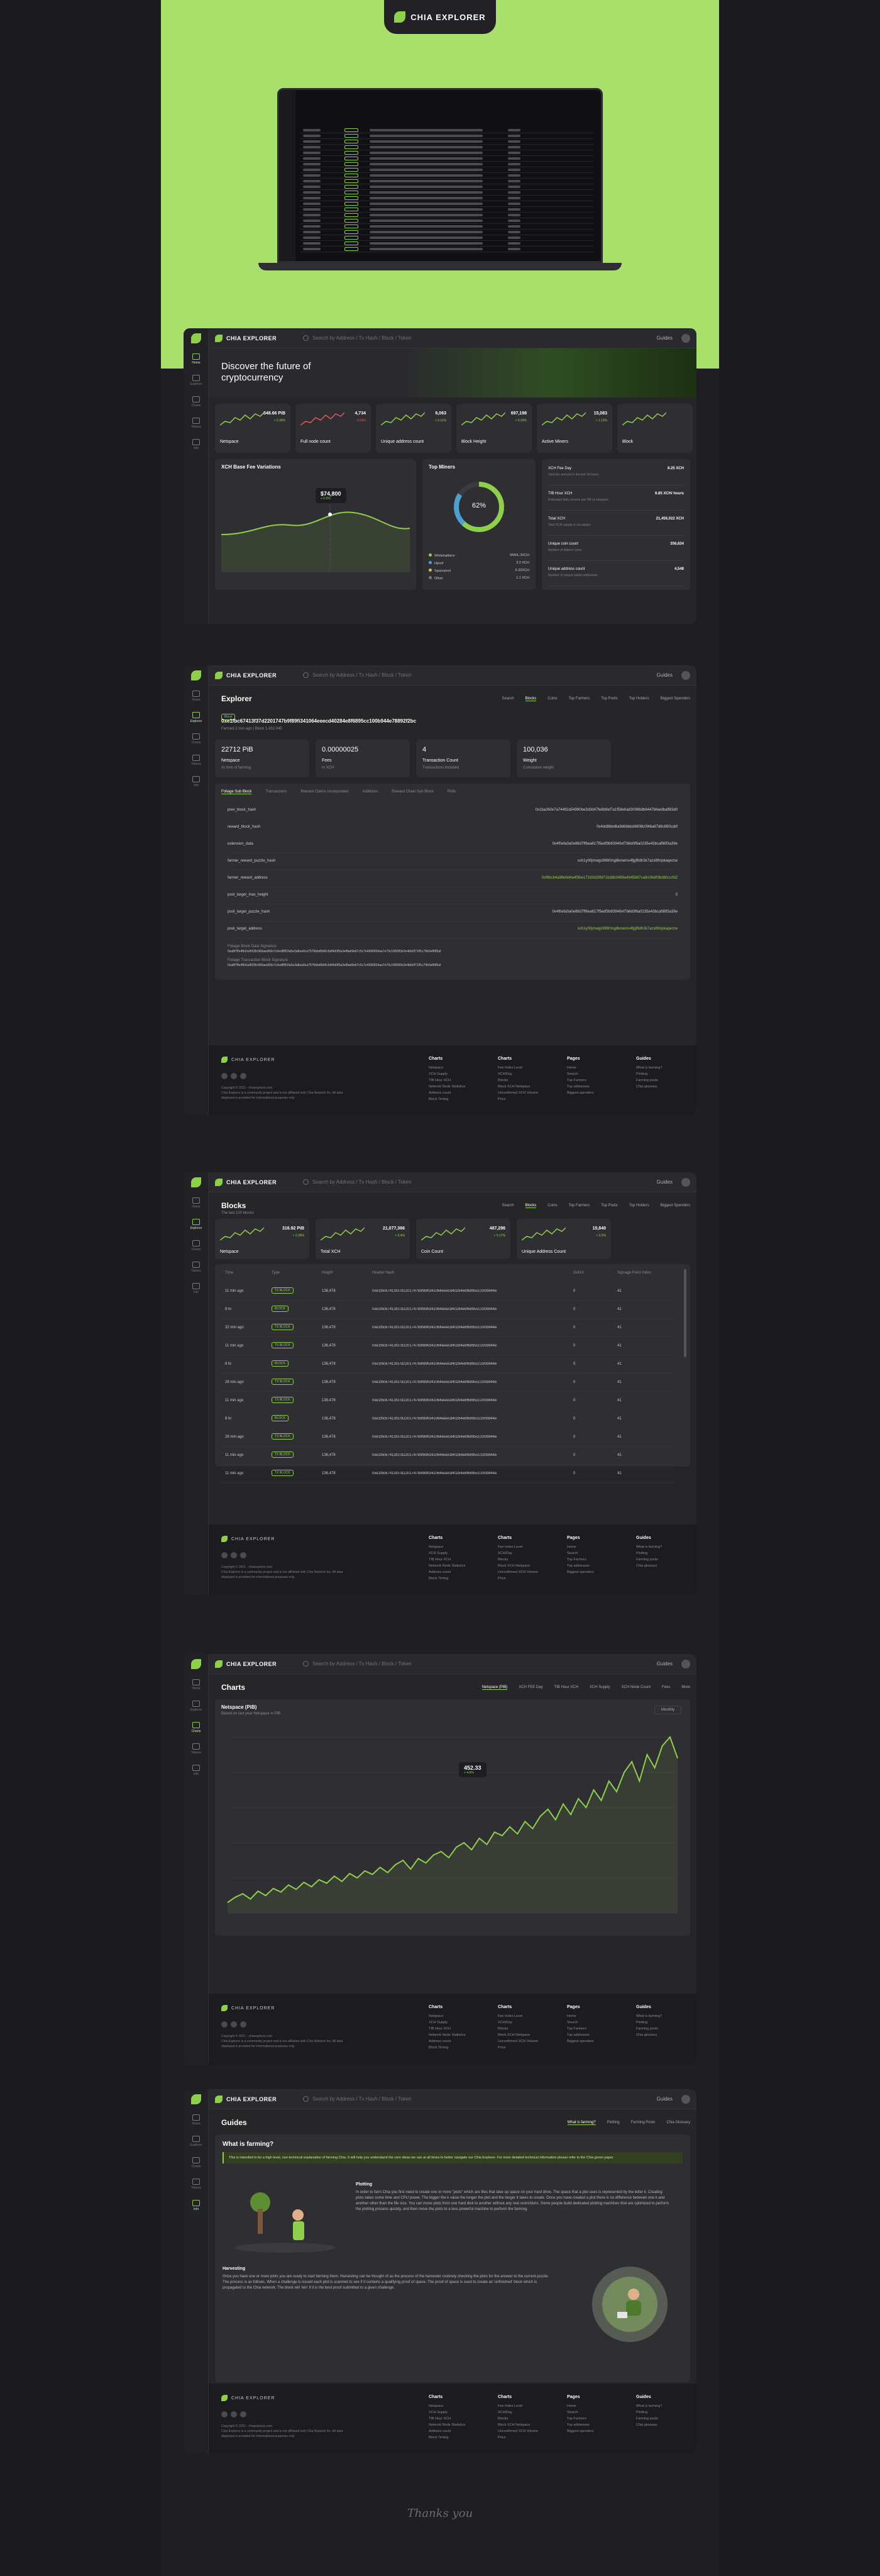 This screenshot has width=880, height=2576. Describe the element at coordinates (675, 699) in the screenshot. I see `tab-item: Biggest Spenders` at that location.